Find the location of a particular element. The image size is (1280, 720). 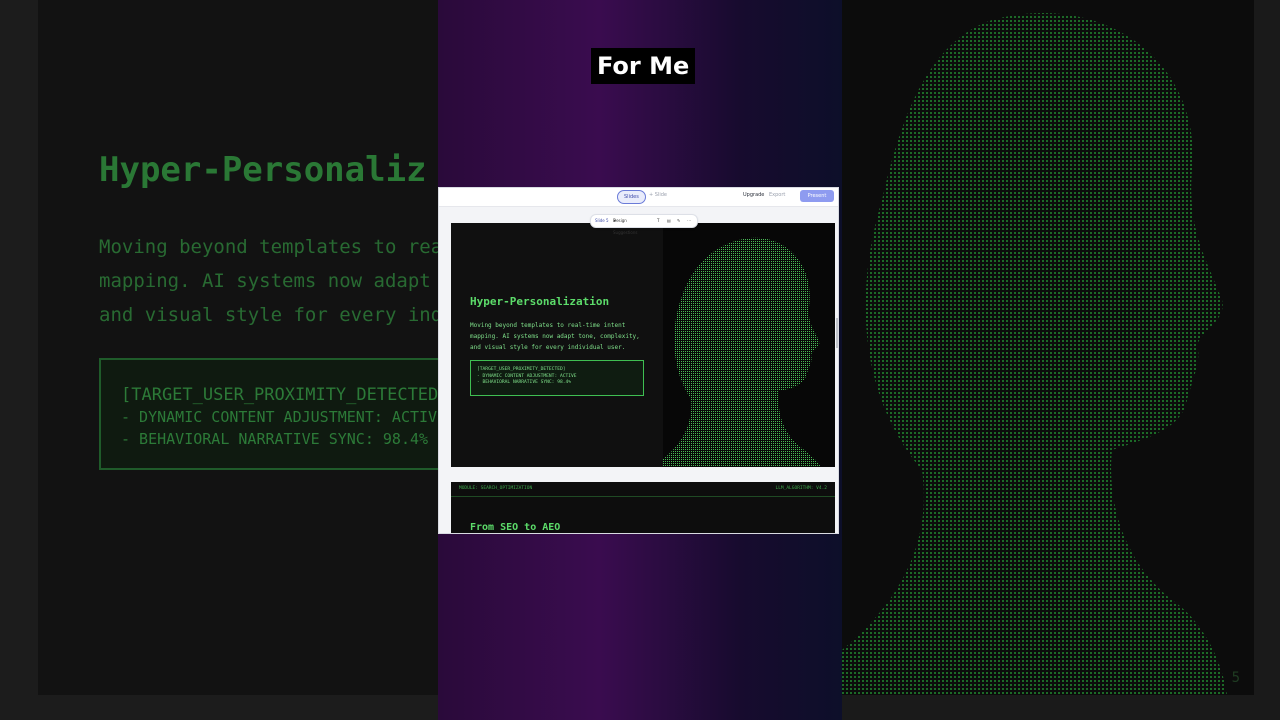

design-suggestions-label: Design Suggestions is located at coordinates (625, 226).